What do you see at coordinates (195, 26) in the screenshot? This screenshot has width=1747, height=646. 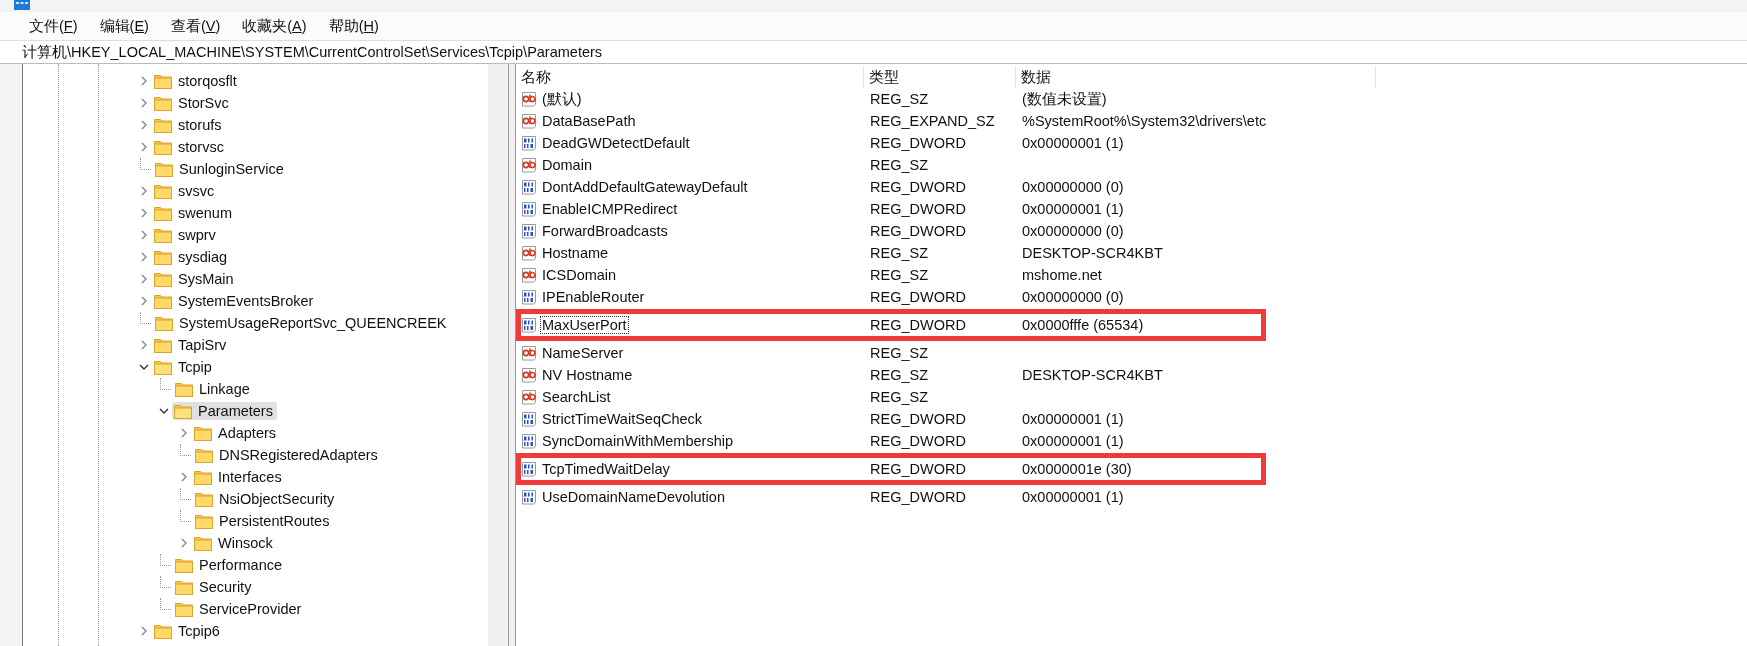 I see `menu-item: 查看(V)` at bounding box center [195, 26].